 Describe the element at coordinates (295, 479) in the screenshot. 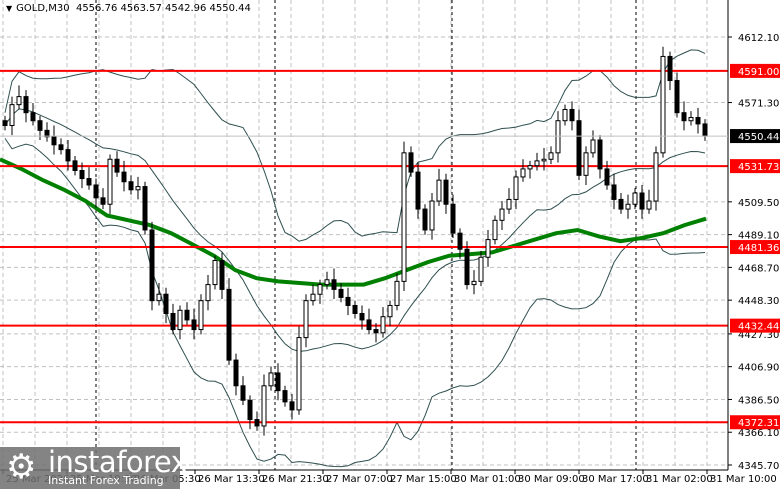

I see `time-tick-label: 26 Mar 21:30` at that location.